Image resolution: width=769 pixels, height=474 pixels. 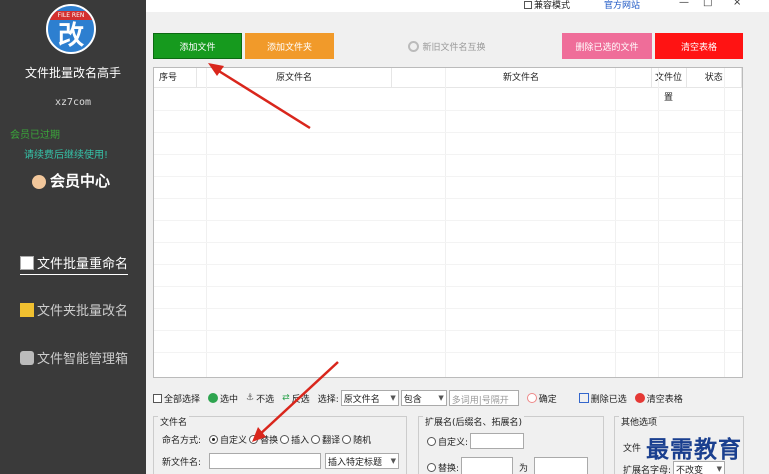 I want to click on ext-replace-to-input, so click(x=561, y=465).